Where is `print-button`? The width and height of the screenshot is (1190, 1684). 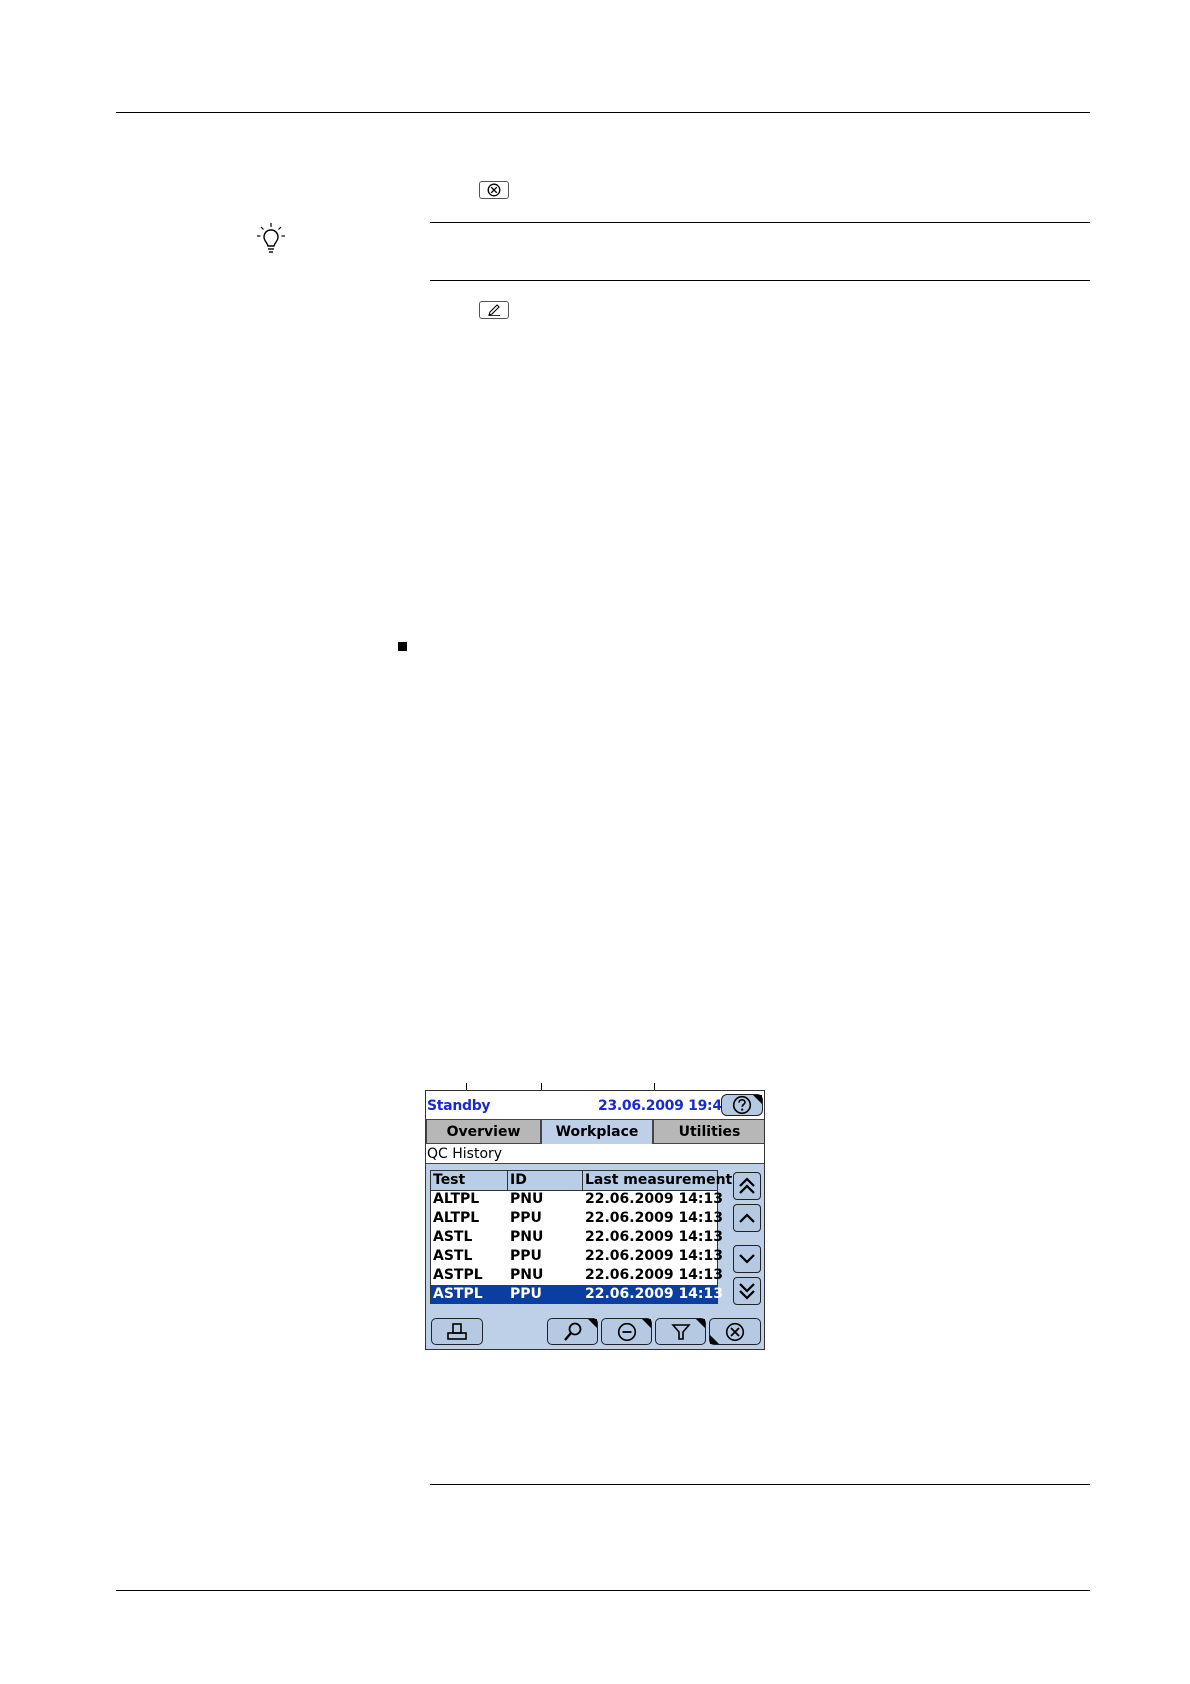 print-button is located at coordinates (457, 1331).